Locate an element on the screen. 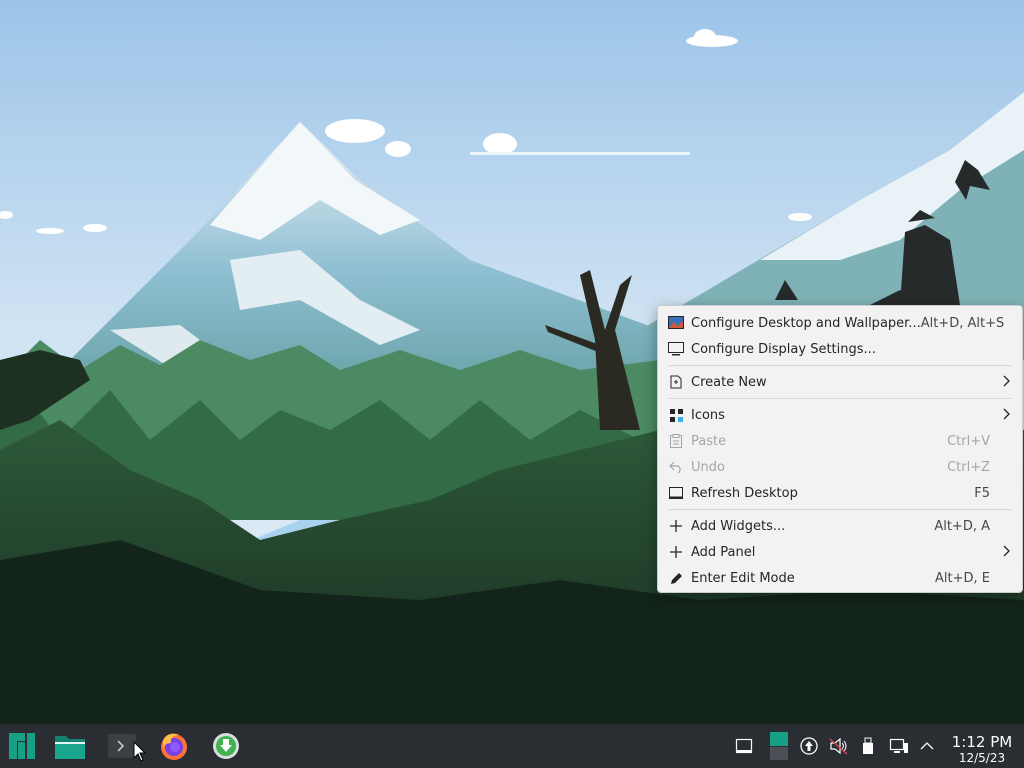  menu-item-icons: Icons is located at coordinates (840, 415).